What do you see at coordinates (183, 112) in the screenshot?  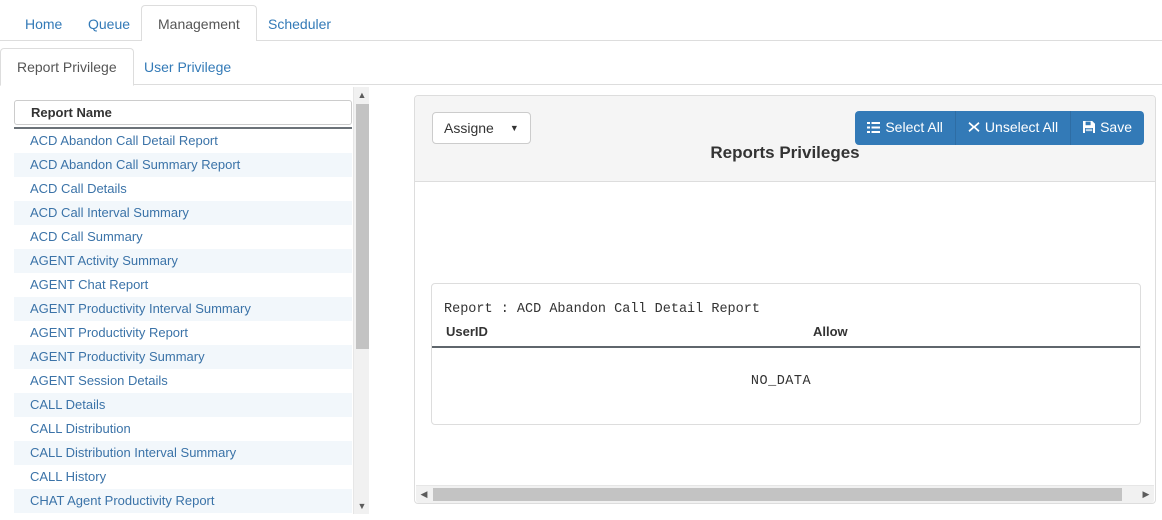 I see `report-name-header: Report Name` at bounding box center [183, 112].